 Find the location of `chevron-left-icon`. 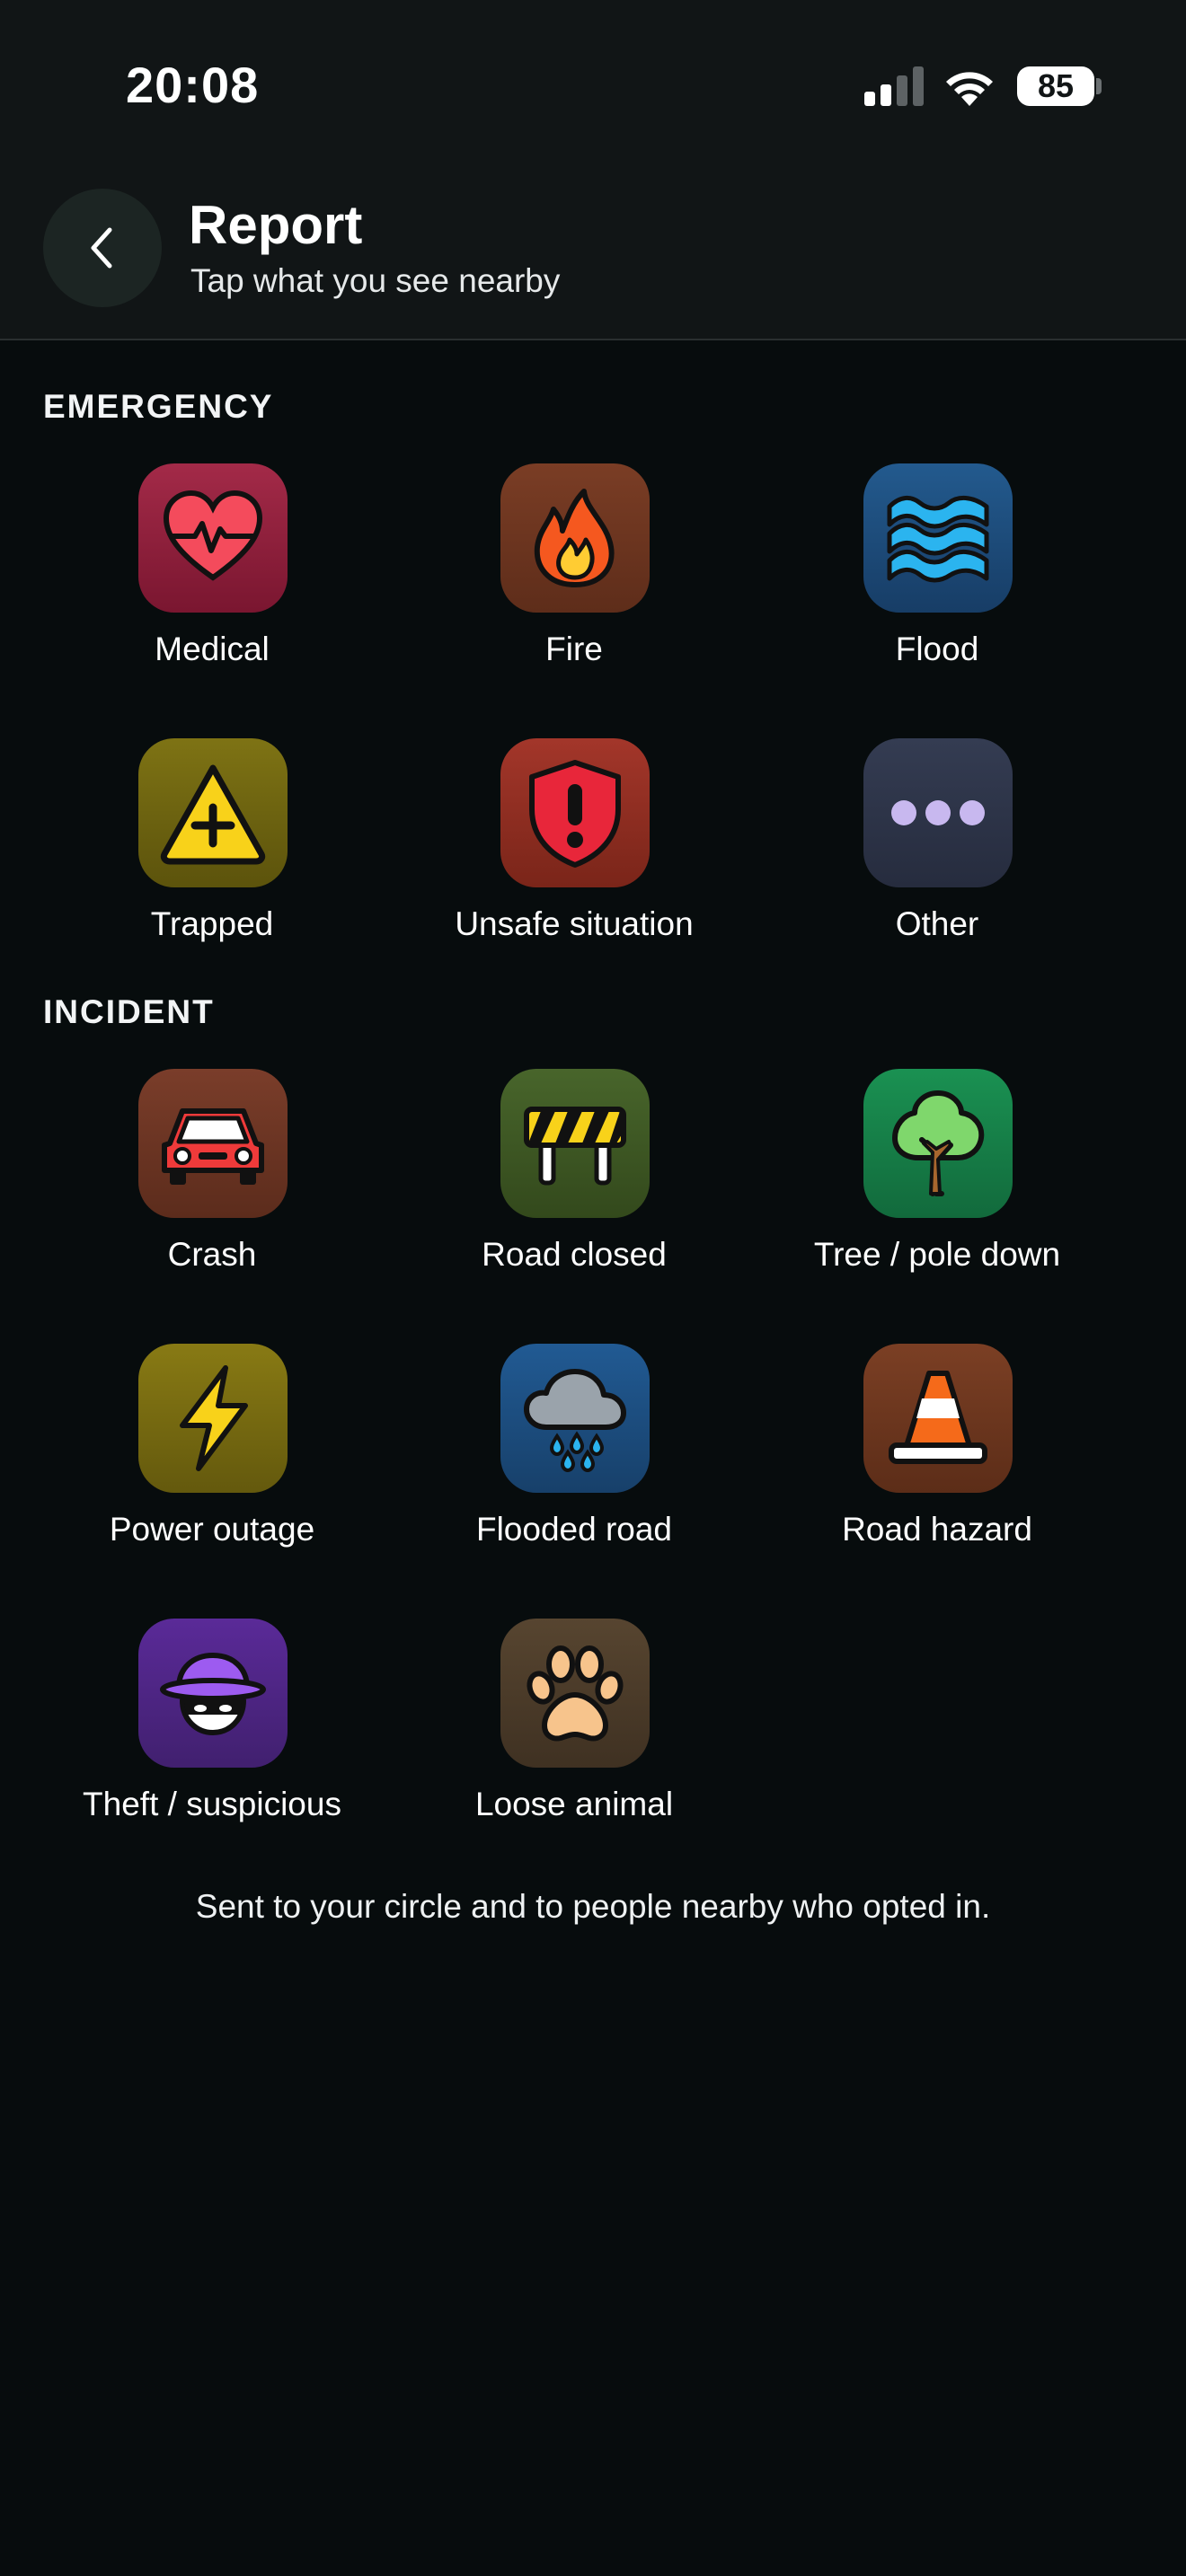

chevron-left-icon is located at coordinates (101, 248).